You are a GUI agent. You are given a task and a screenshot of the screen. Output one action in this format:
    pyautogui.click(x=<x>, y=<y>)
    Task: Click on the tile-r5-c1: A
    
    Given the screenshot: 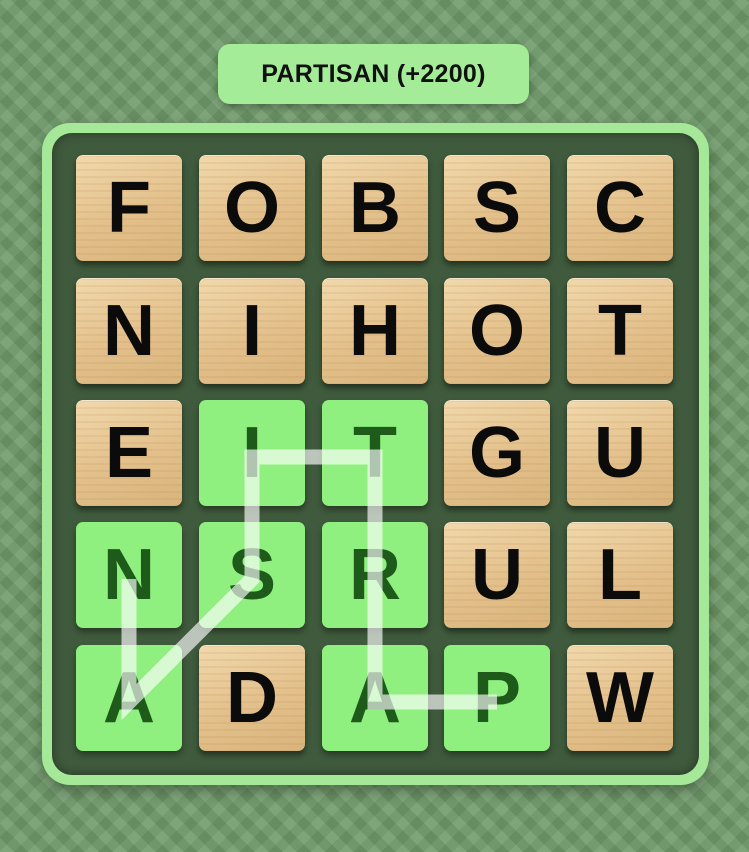 What is the action you would take?
    pyautogui.click(x=129, y=698)
    